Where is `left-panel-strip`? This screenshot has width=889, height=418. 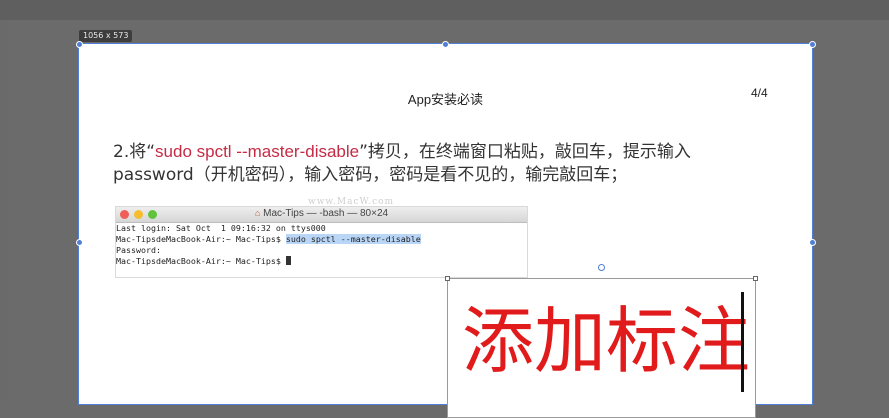 left-panel-strip is located at coordinates (4, 210).